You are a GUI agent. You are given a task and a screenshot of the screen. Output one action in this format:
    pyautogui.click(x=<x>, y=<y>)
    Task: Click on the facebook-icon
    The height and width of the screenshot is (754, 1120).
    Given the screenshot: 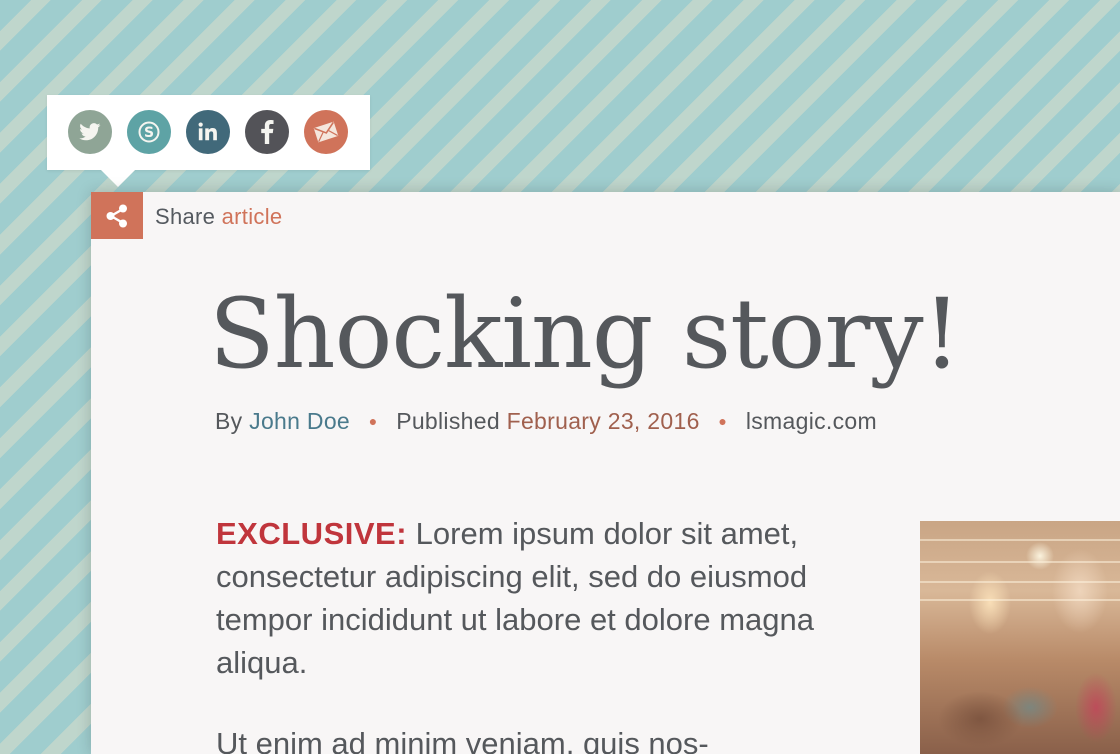 What is the action you would take?
    pyautogui.click(x=267, y=132)
    